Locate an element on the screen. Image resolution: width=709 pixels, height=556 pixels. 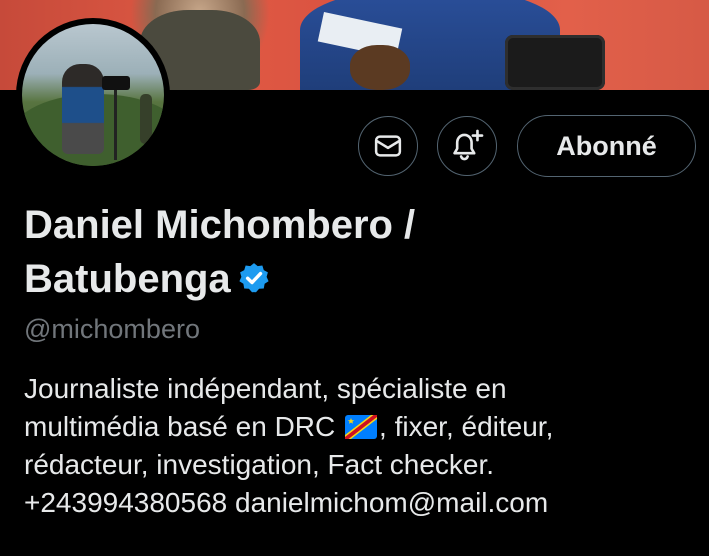
avatar-cameraman is located at coordinates (83, 109).